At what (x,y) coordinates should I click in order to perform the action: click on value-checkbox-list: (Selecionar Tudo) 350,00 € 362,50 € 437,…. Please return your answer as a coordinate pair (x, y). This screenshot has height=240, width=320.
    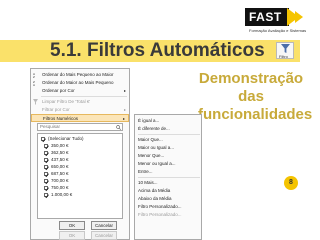
    Looking at the image, I should click on (80, 176).